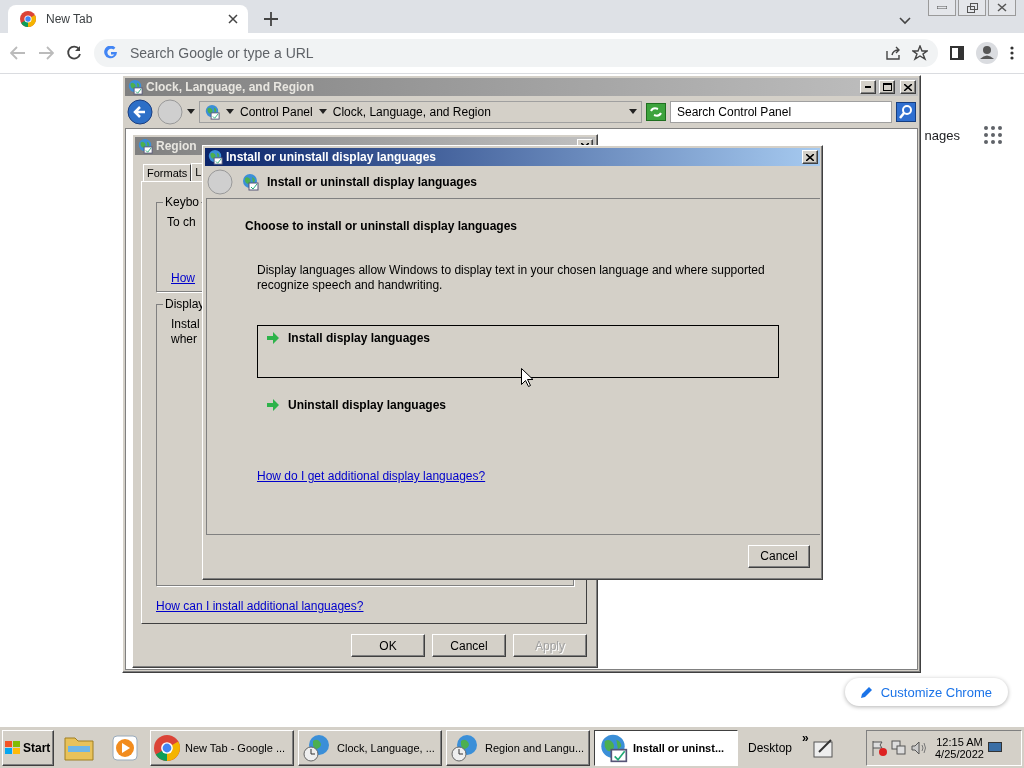 This screenshot has width=1024, height=768. What do you see at coordinates (633, 112) in the screenshot?
I see `dropdown-caret-icon` at bounding box center [633, 112].